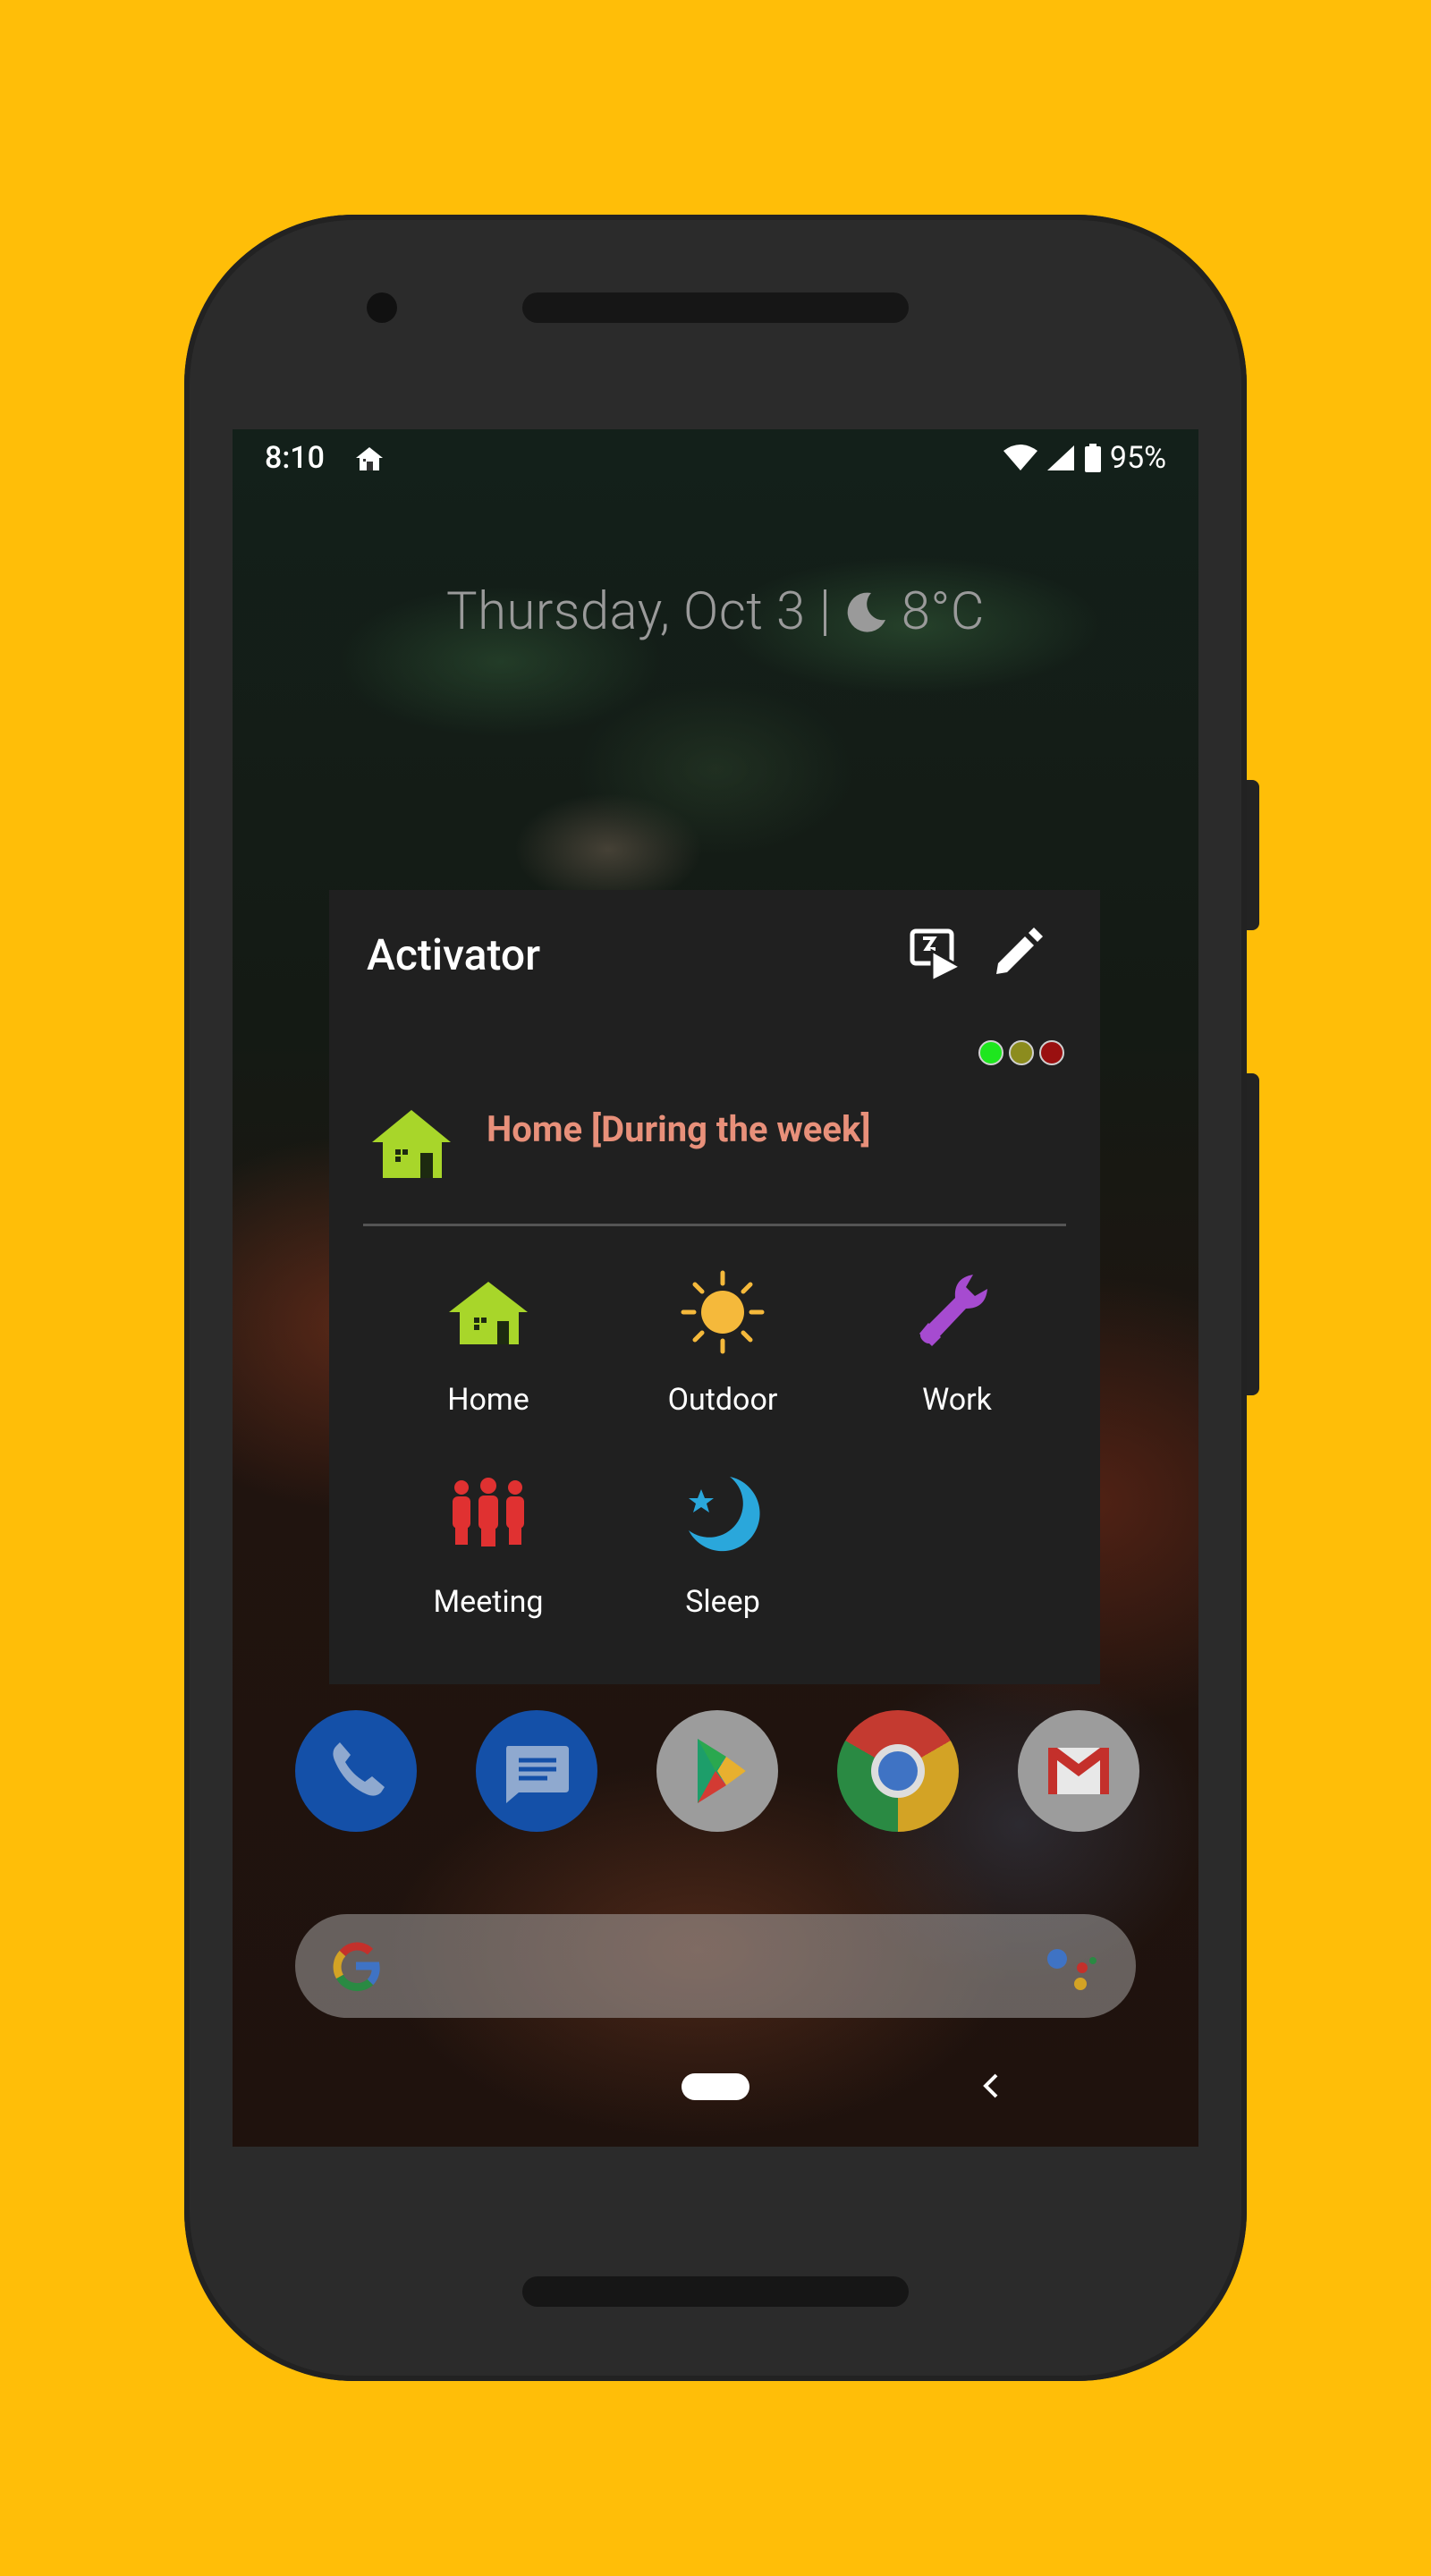 Image resolution: width=1431 pixels, height=2576 pixels. Describe the element at coordinates (953, 1310) in the screenshot. I see `wrench-icon` at that location.